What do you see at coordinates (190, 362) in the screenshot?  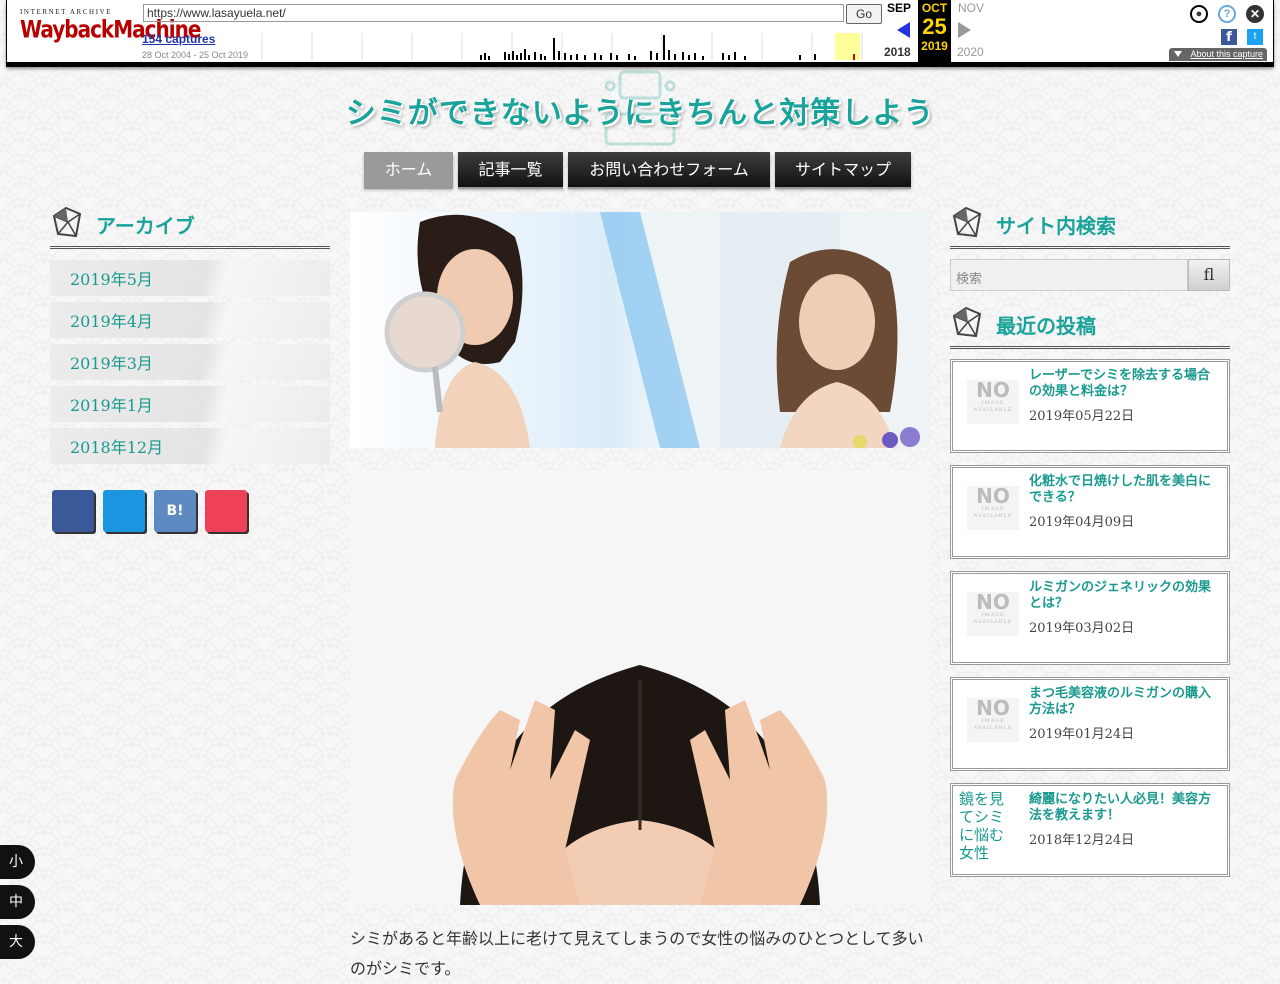 I see `archive-item: 2019年3月` at bounding box center [190, 362].